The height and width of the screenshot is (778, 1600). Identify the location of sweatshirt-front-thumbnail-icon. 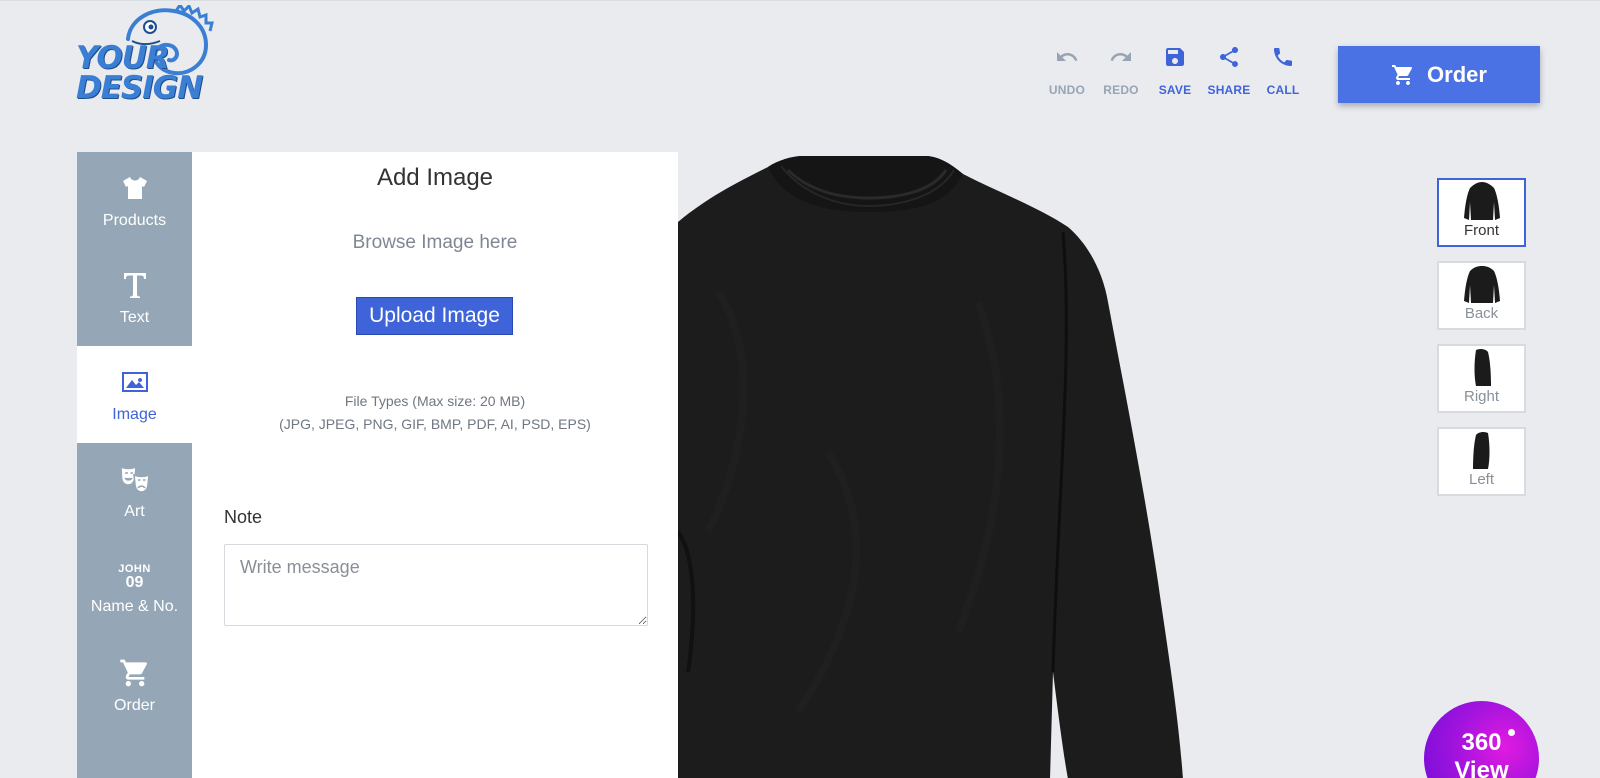
(1481, 201).